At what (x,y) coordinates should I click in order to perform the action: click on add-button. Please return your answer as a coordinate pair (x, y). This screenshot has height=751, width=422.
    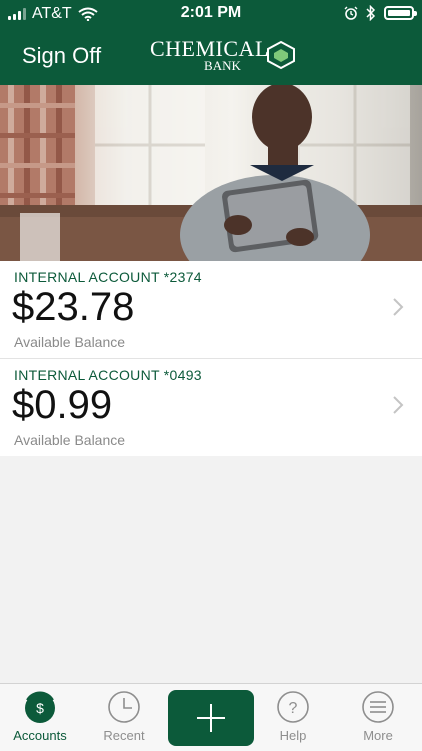
    Looking at the image, I should click on (211, 718).